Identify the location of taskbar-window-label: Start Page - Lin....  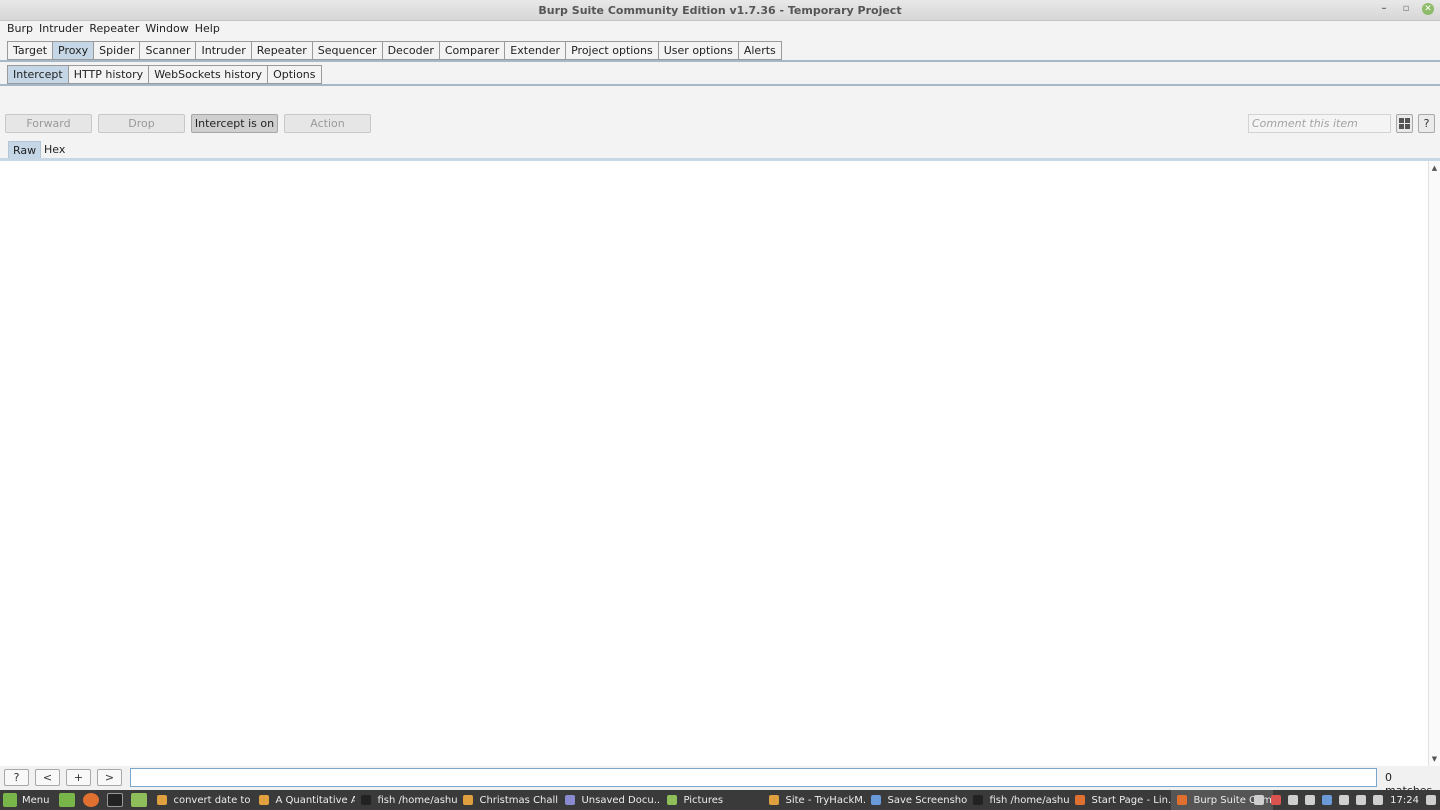
(1131, 800).